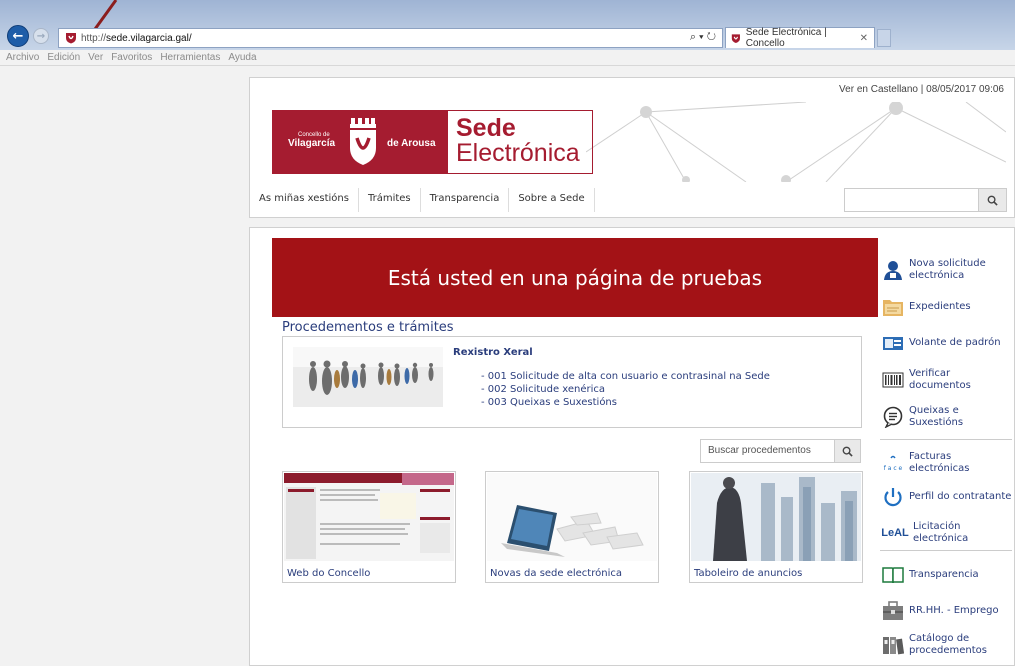 This screenshot has height=666, width=1015. What do you see at coordinates (552, 200) in the screenshot?
I see `nav-sobre-a-sede: Sobre a Sede` at bounding box center [552, 200].